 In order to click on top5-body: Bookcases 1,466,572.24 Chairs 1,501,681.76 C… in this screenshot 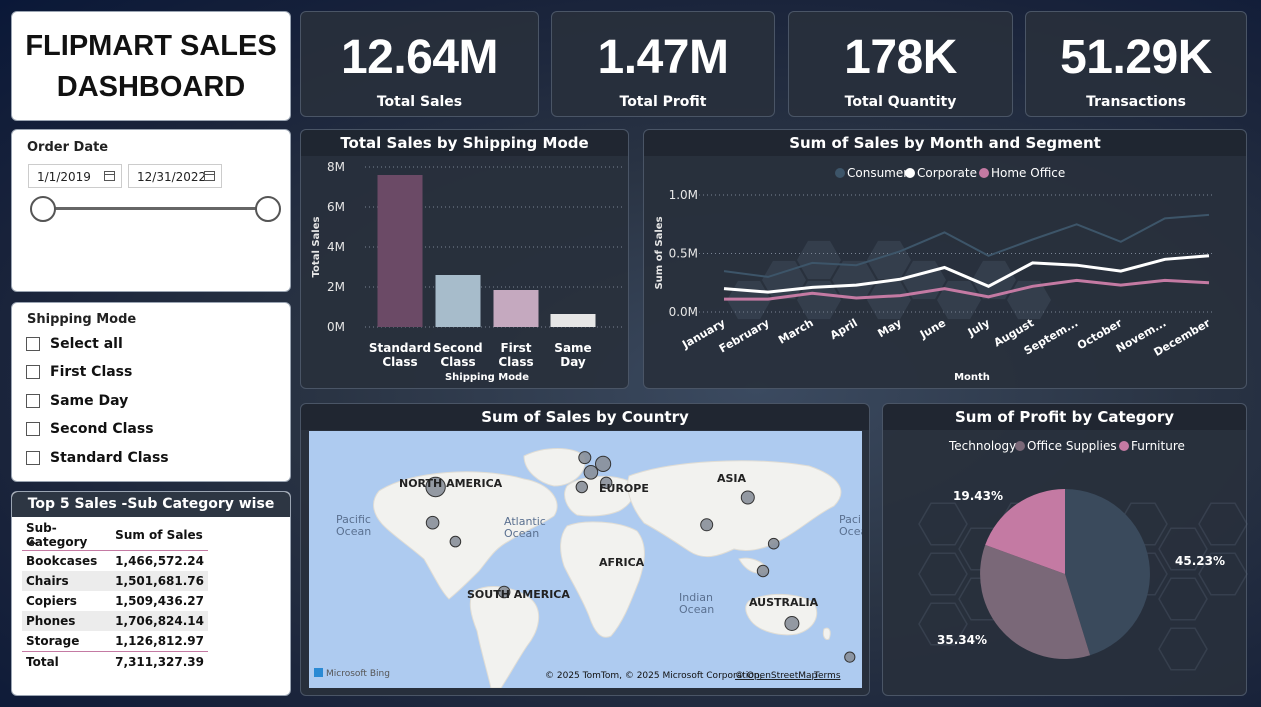, I will do `click(115, 611)`.